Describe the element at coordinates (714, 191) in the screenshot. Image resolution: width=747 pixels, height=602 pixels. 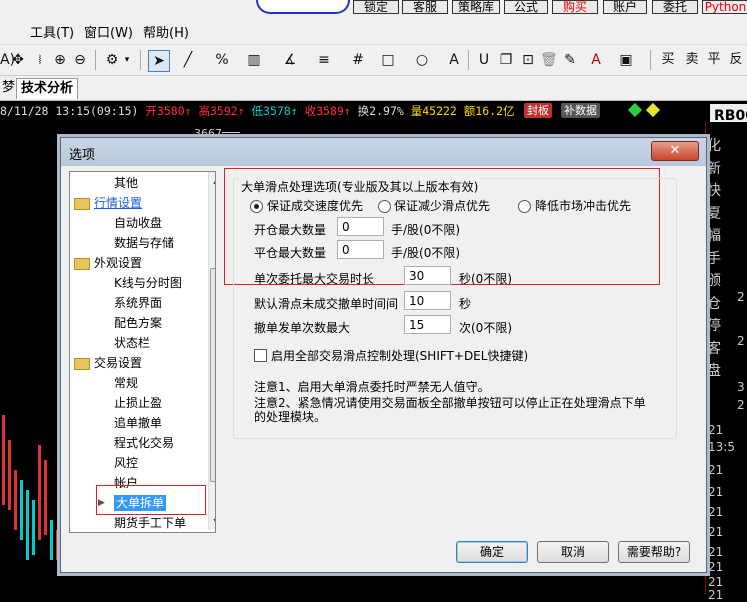
I see `right-panel-label: 快` at that location.